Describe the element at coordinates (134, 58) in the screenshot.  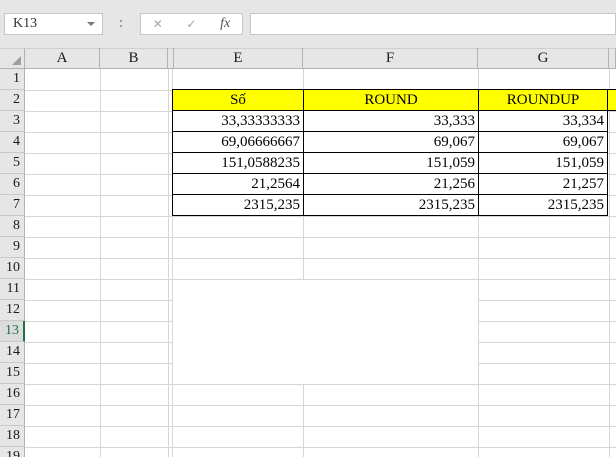
I see `column-header-B: B` at that location.